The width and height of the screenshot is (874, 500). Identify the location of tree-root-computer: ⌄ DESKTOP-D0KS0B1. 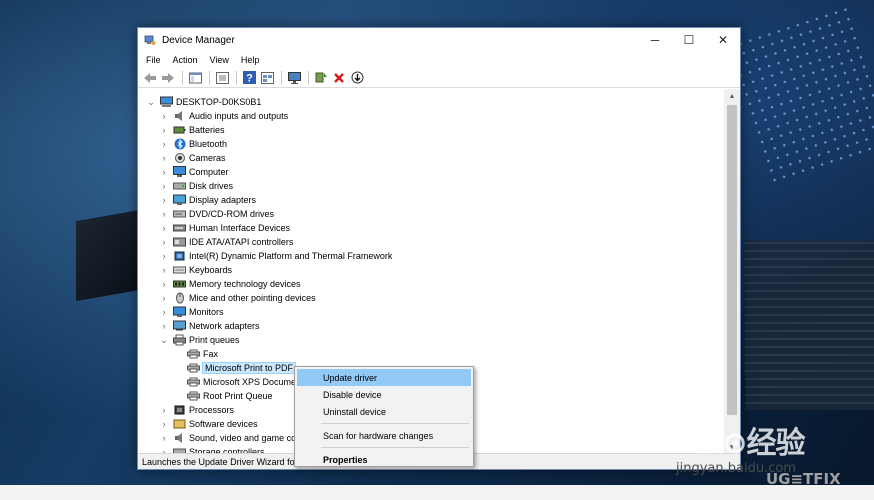
(203, 102).